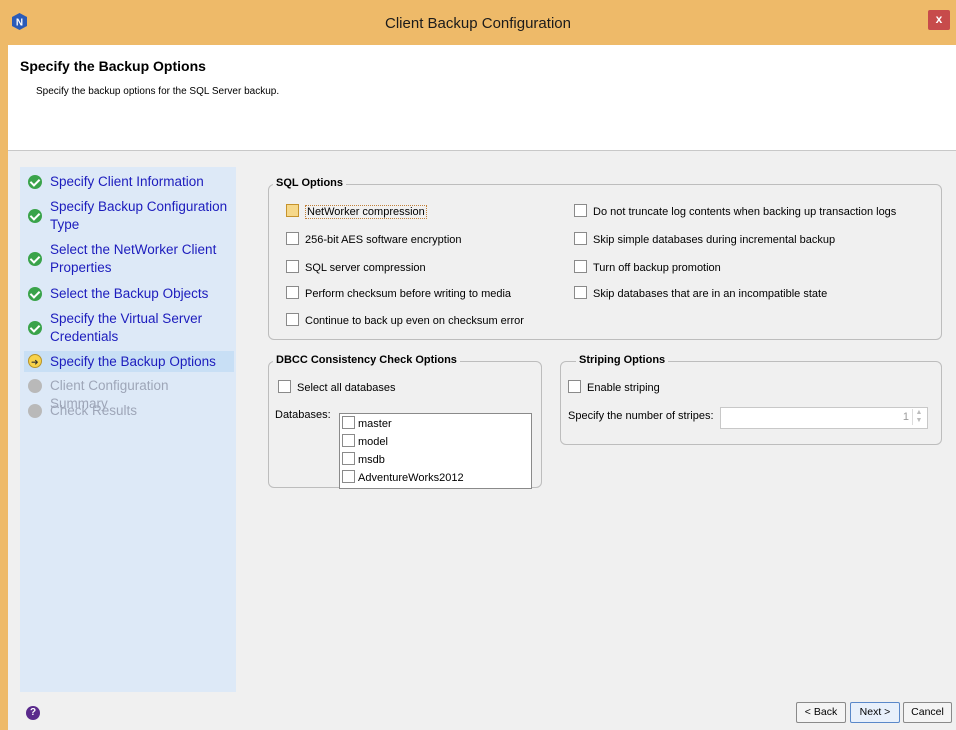 The height and width of the screenshot is (730, 956). Describe the element at coordinates (824, 418) in the screenshot. I see `stripes-count-spinner: 1 ▲ ▼` at that location.